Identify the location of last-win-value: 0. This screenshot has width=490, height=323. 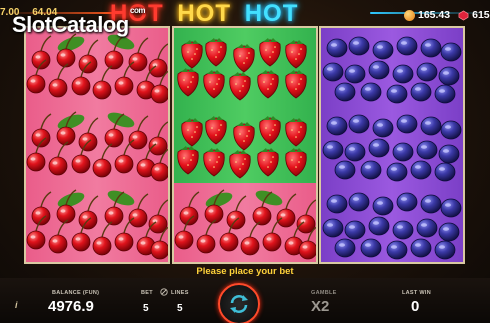
(415, 306).